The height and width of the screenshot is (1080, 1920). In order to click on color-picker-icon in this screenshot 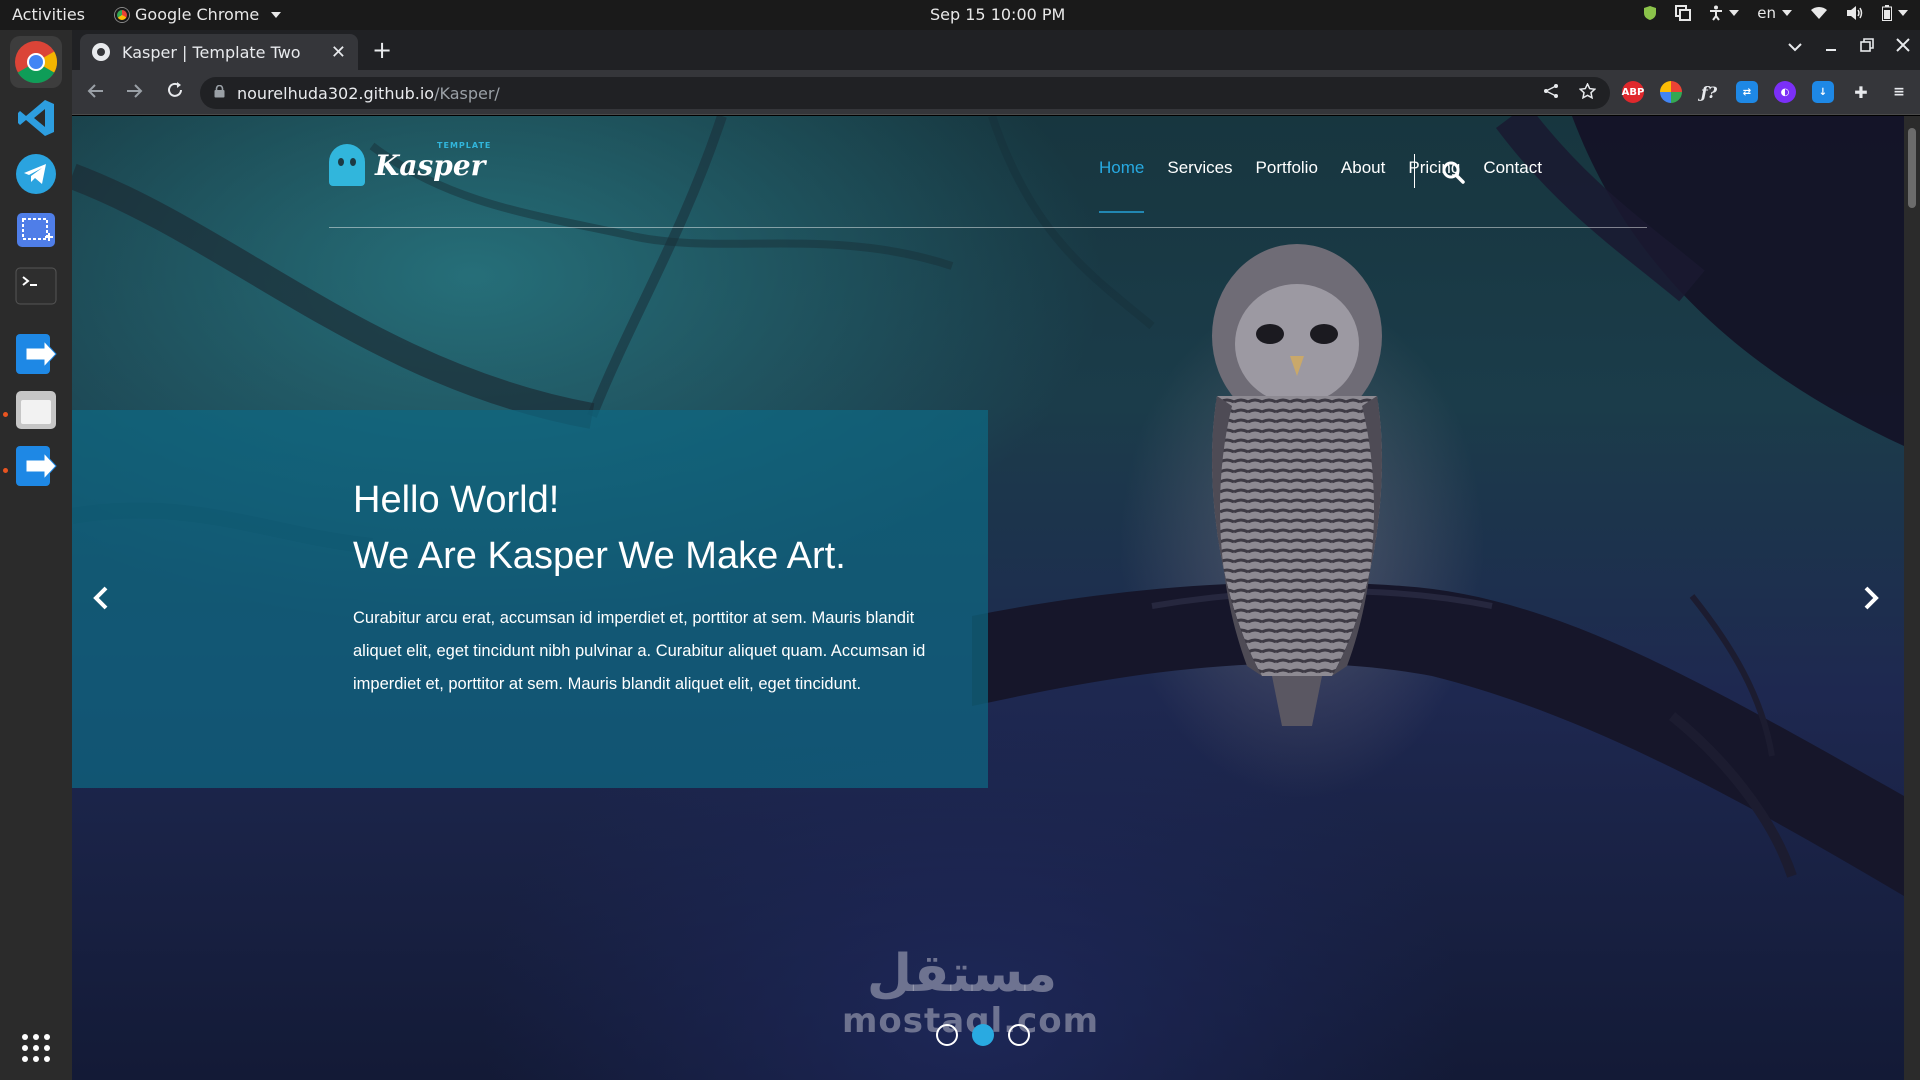, I will do `click(1671, 92)`.